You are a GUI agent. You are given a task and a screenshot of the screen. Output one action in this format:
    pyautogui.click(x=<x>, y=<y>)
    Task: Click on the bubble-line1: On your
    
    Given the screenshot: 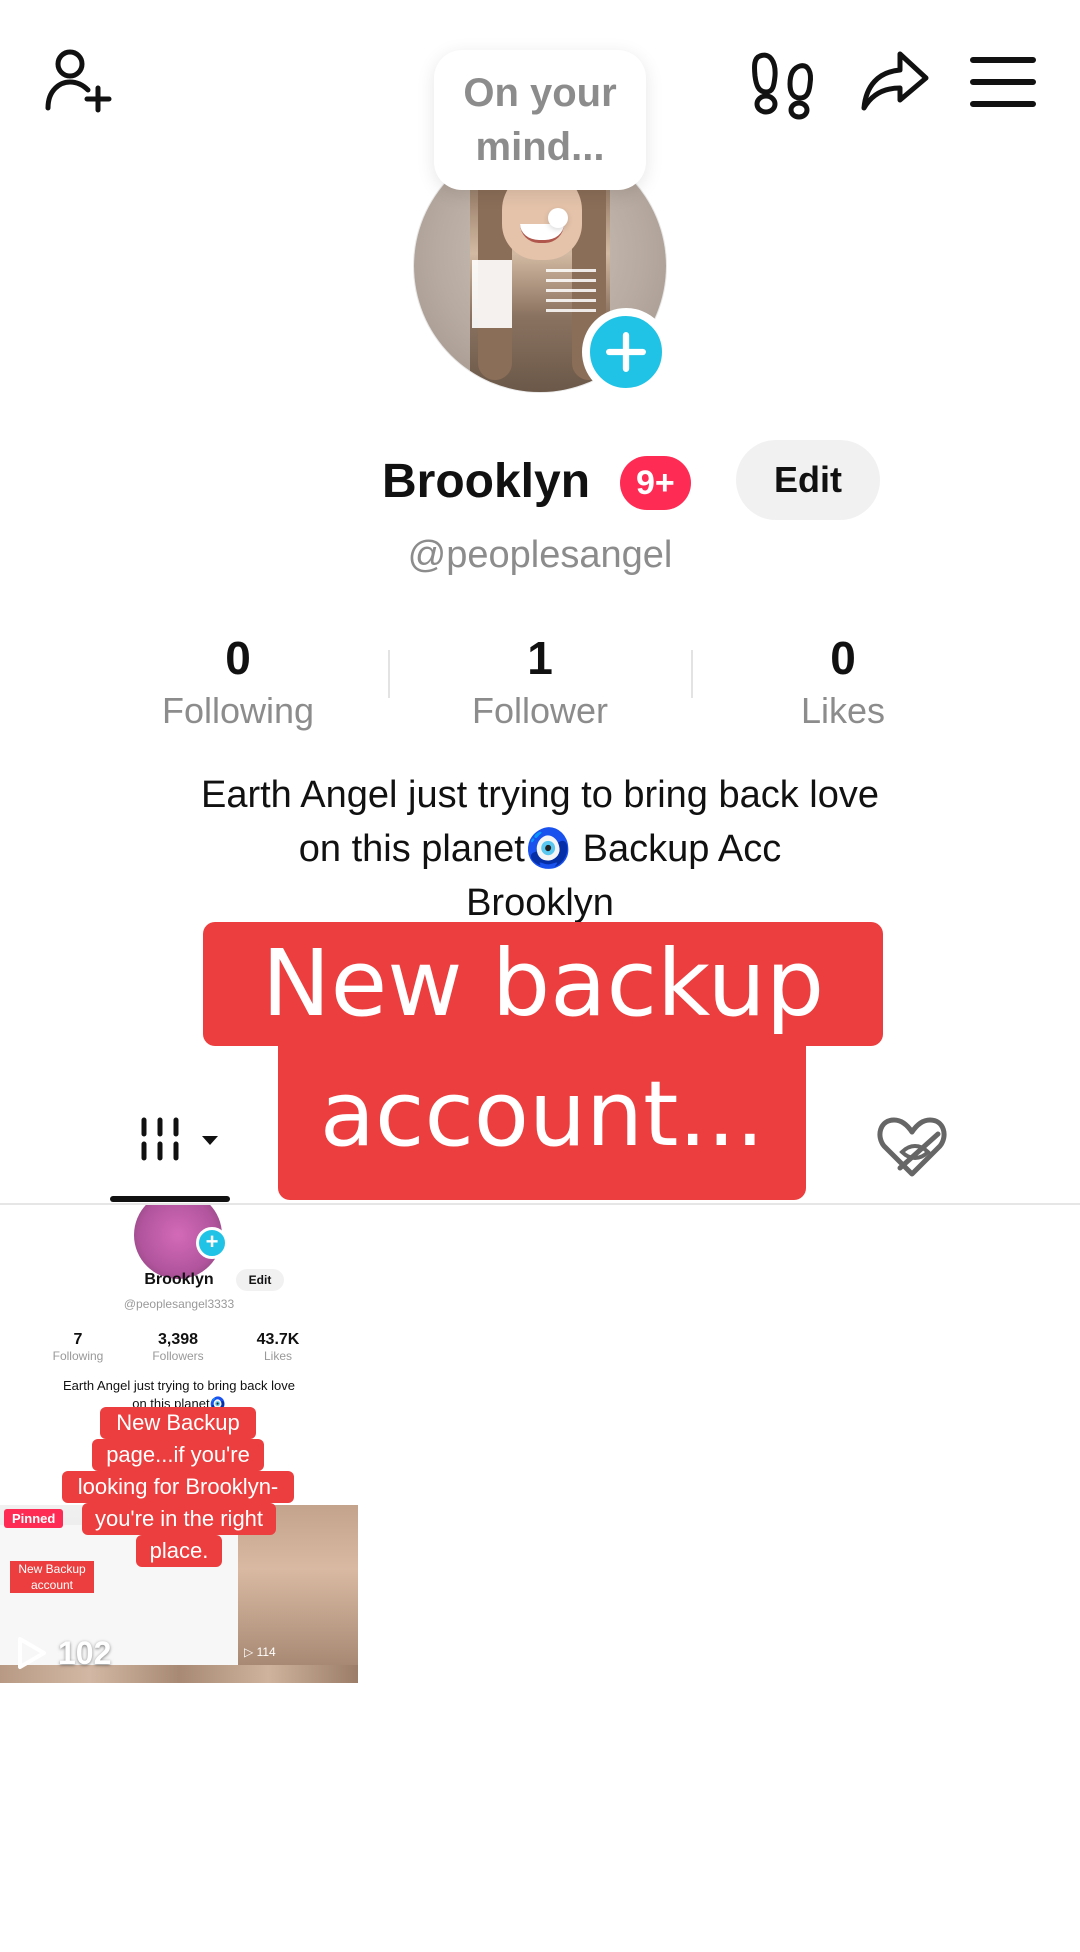 What is the action you would take?
    pyautogui.click(x=540, y=93)
    